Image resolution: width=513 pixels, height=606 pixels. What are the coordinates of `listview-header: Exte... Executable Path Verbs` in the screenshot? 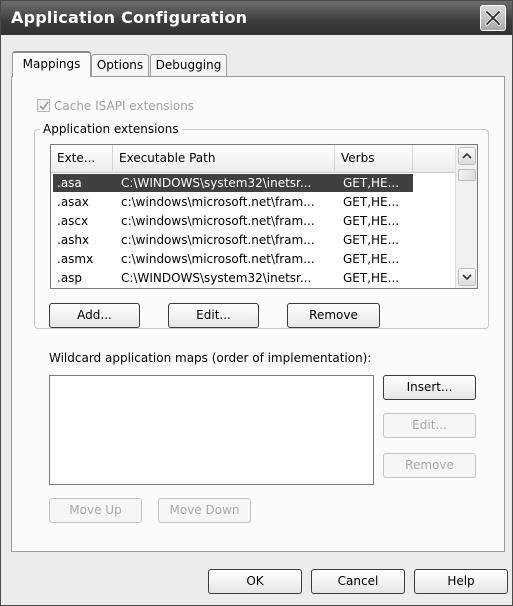 It's located at (253, 159).